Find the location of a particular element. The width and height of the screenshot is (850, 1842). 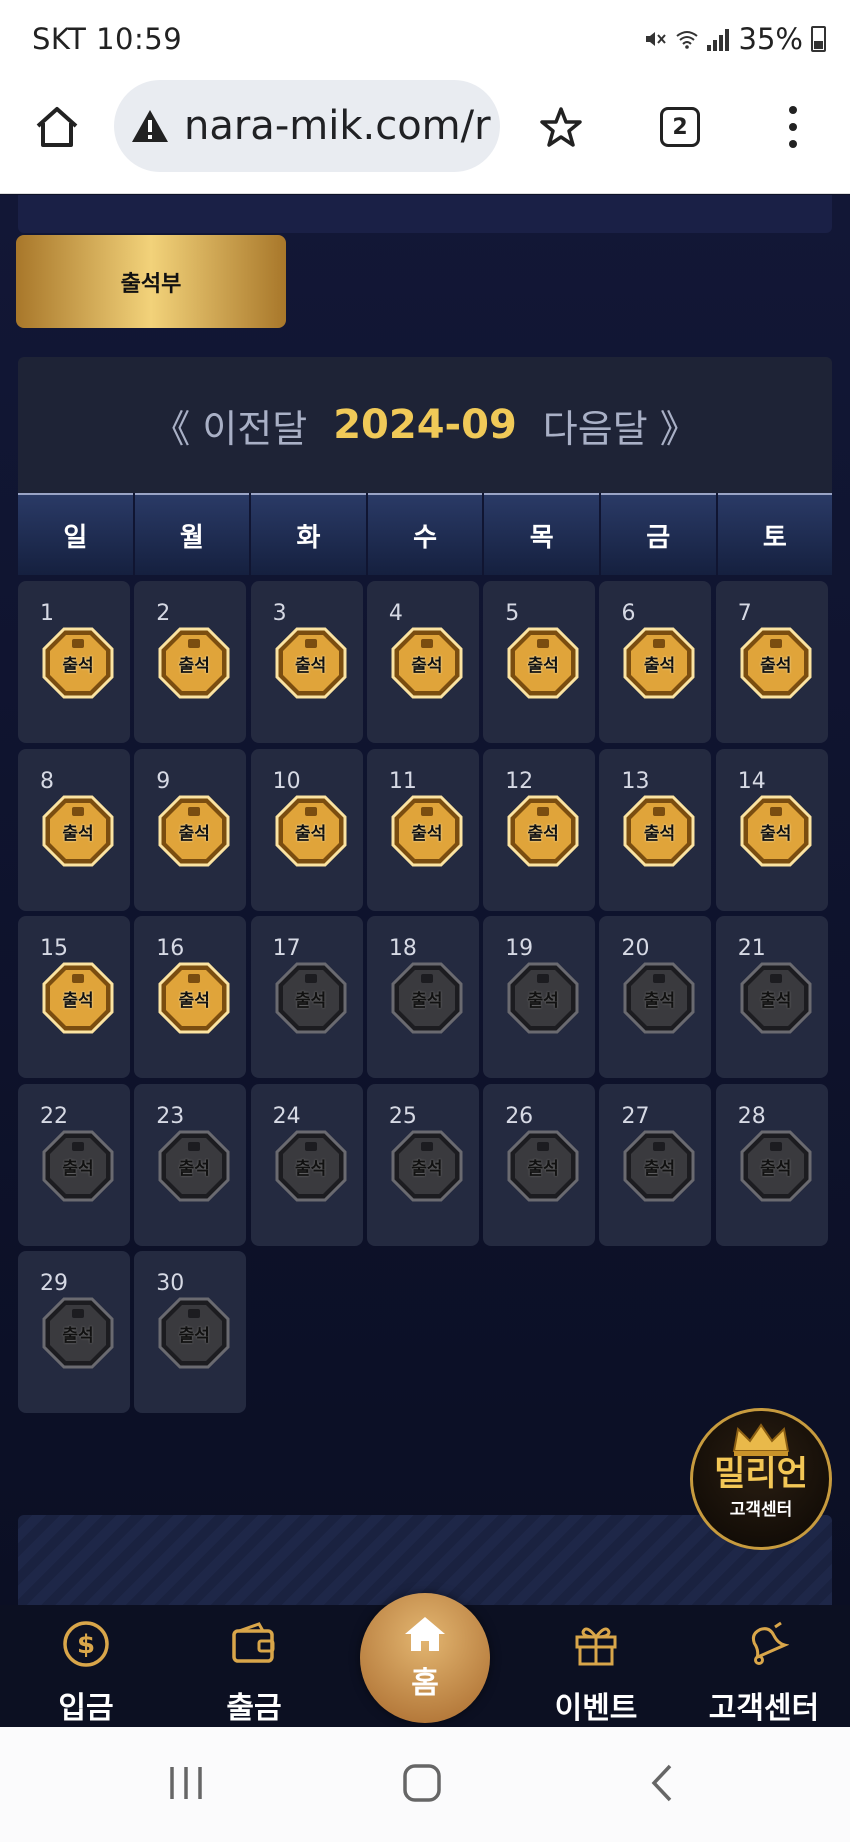

weekday-sat: 토 is located at coordinates (775, 534).